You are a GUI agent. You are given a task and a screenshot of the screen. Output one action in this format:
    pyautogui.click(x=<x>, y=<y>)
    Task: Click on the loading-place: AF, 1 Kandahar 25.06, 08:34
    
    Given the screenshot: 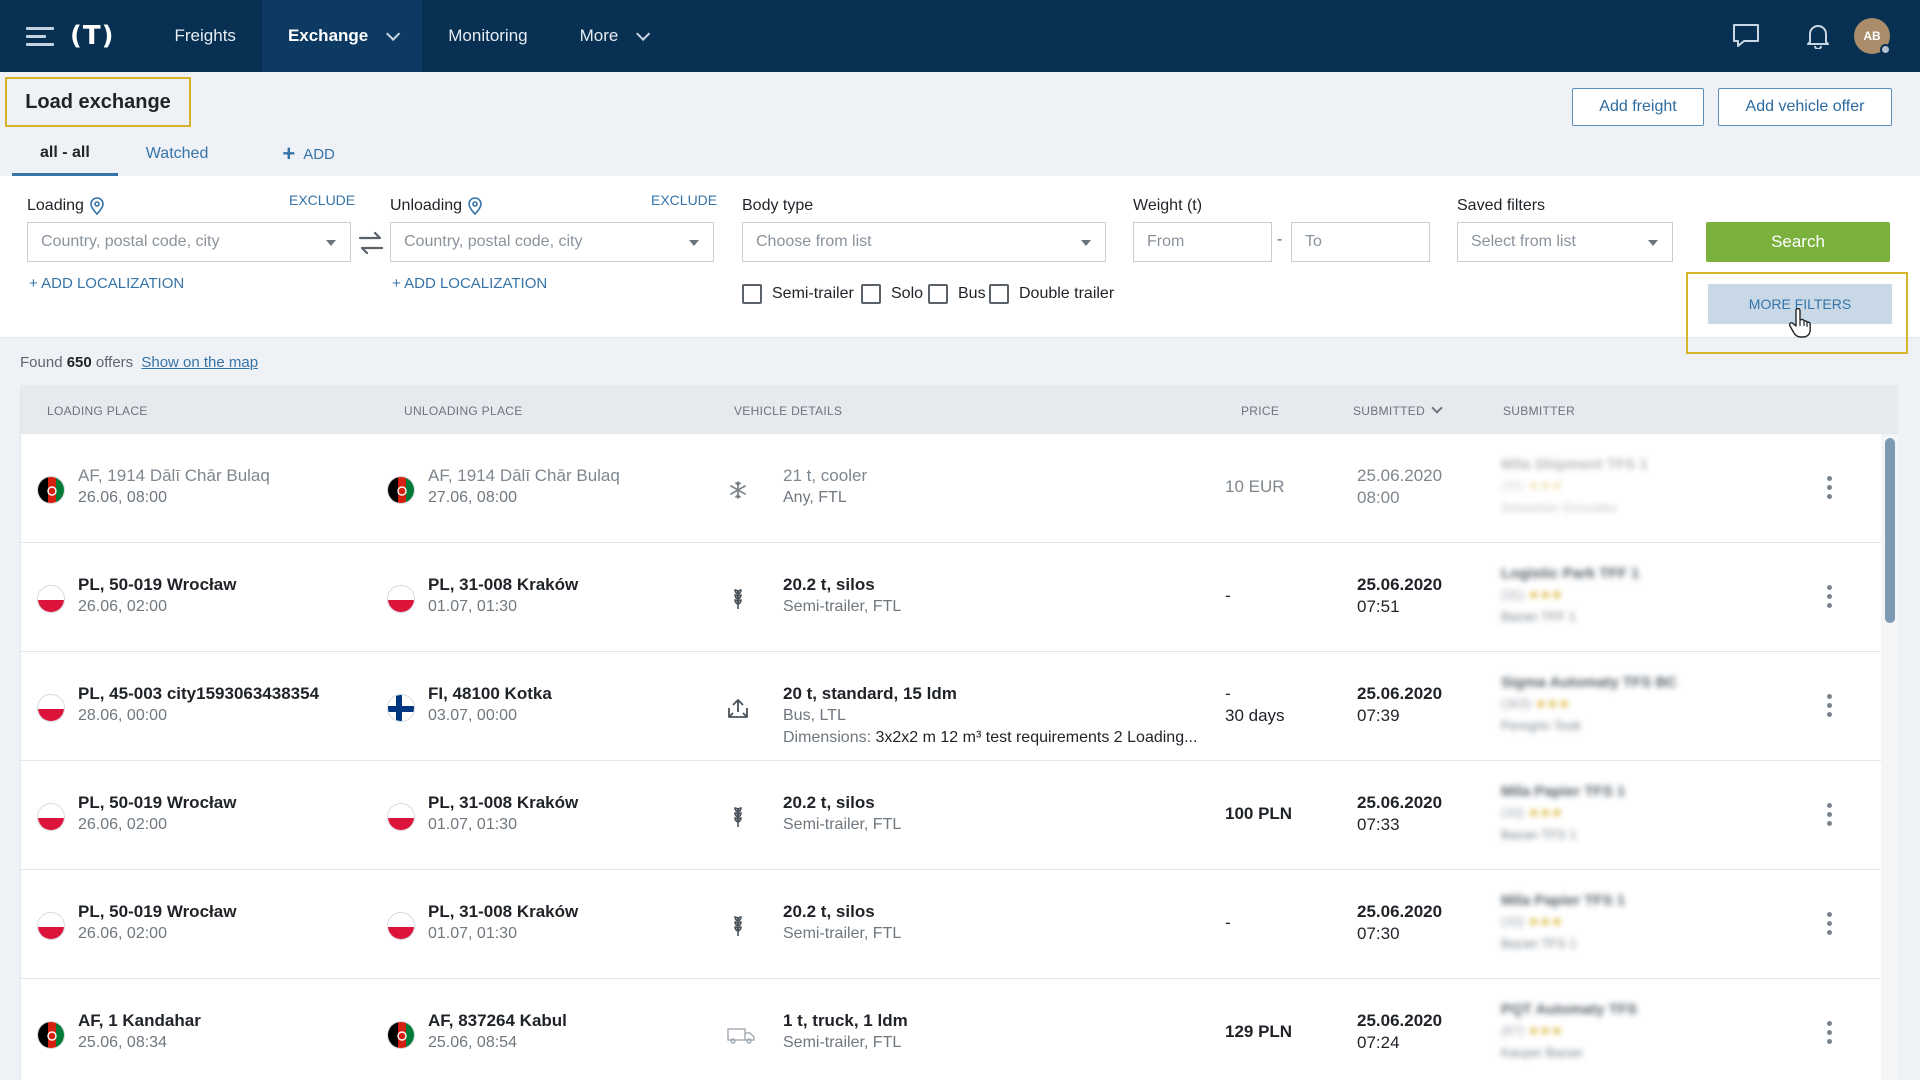 What is the action you would take?
    pyautogui.click(x=139, y=1032)
    